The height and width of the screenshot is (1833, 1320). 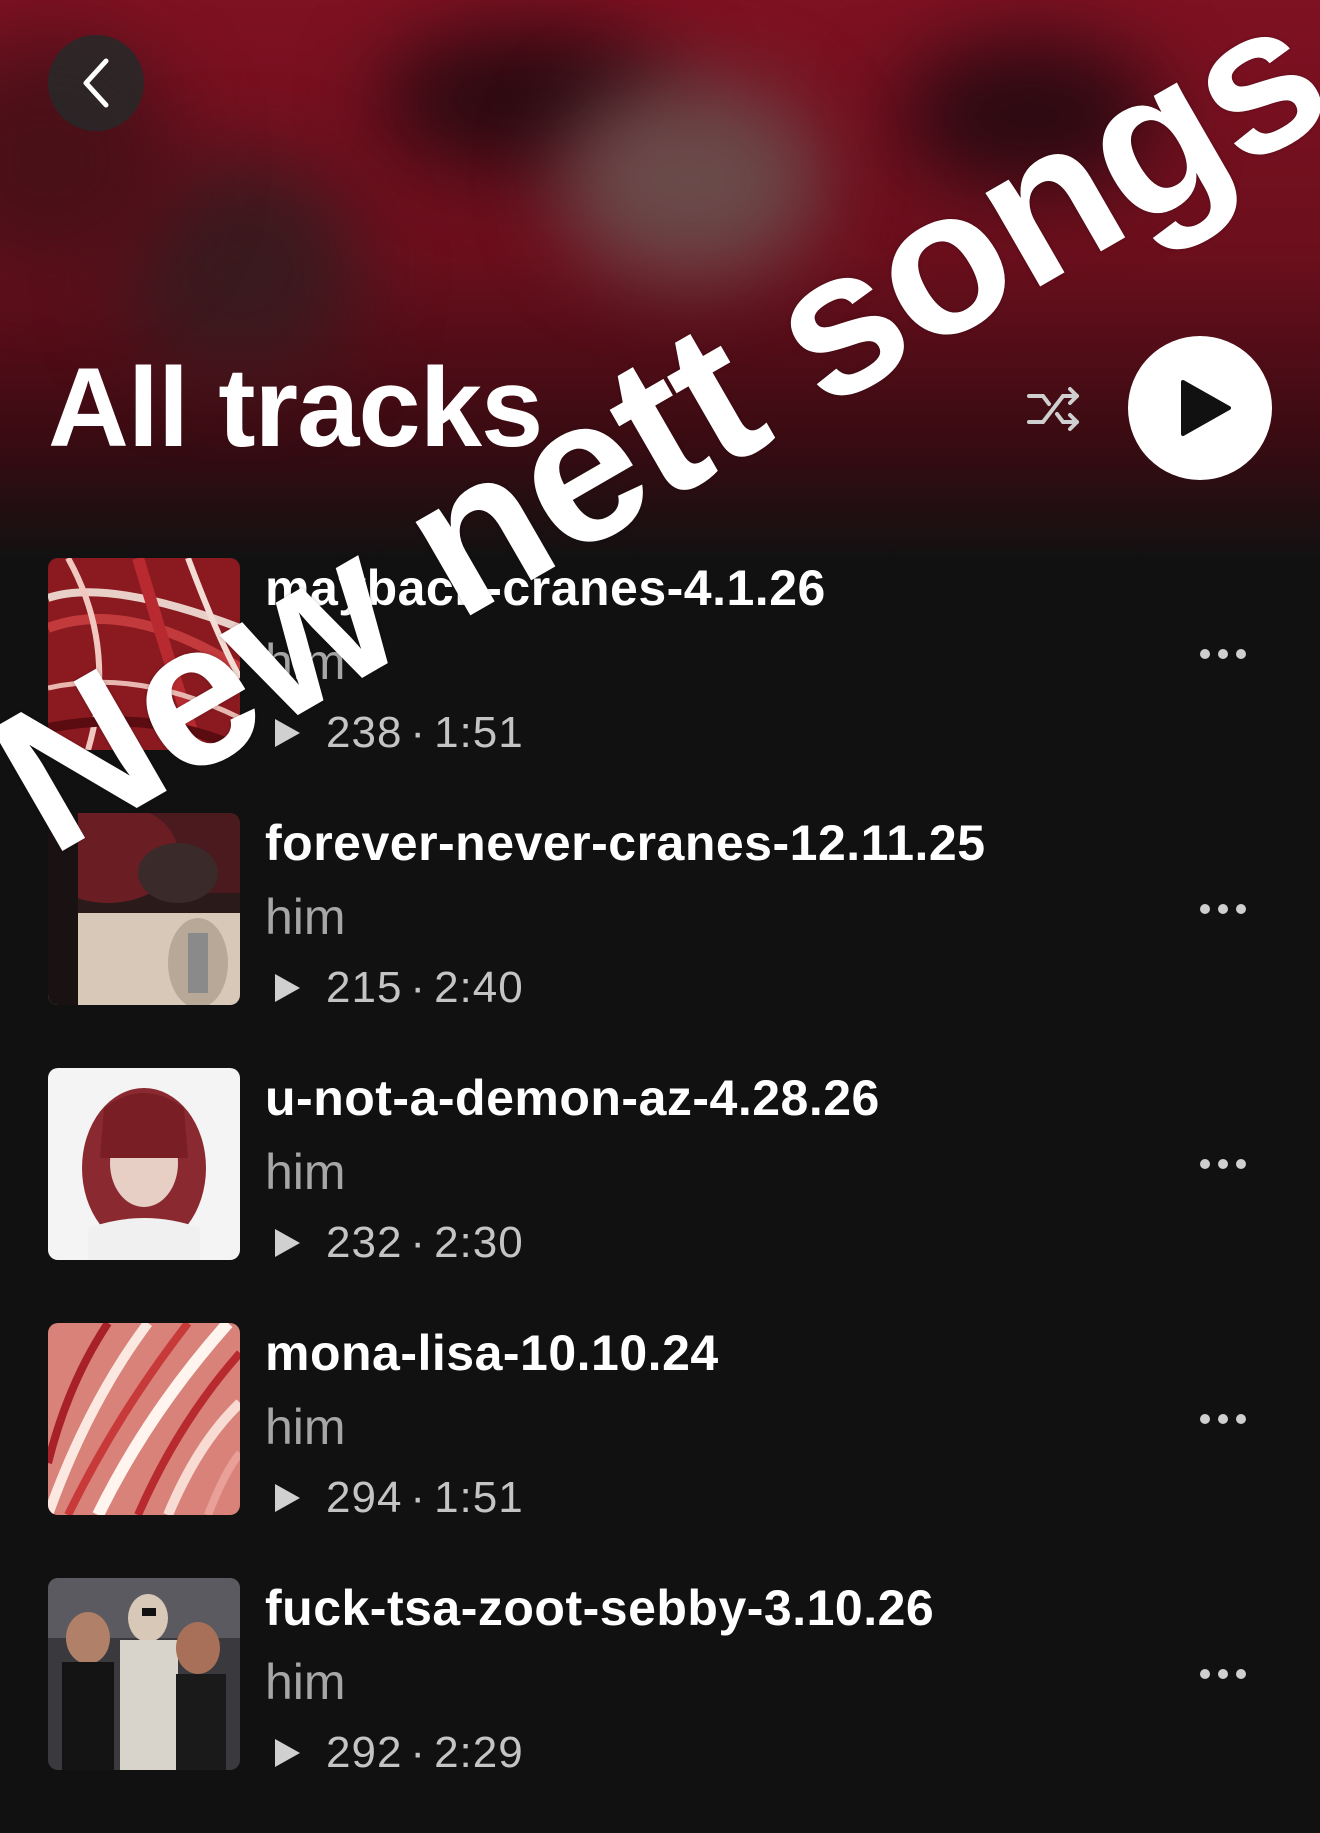 I want to click on track-stats: 294 · 1:51, so click(x=398, y=1498).